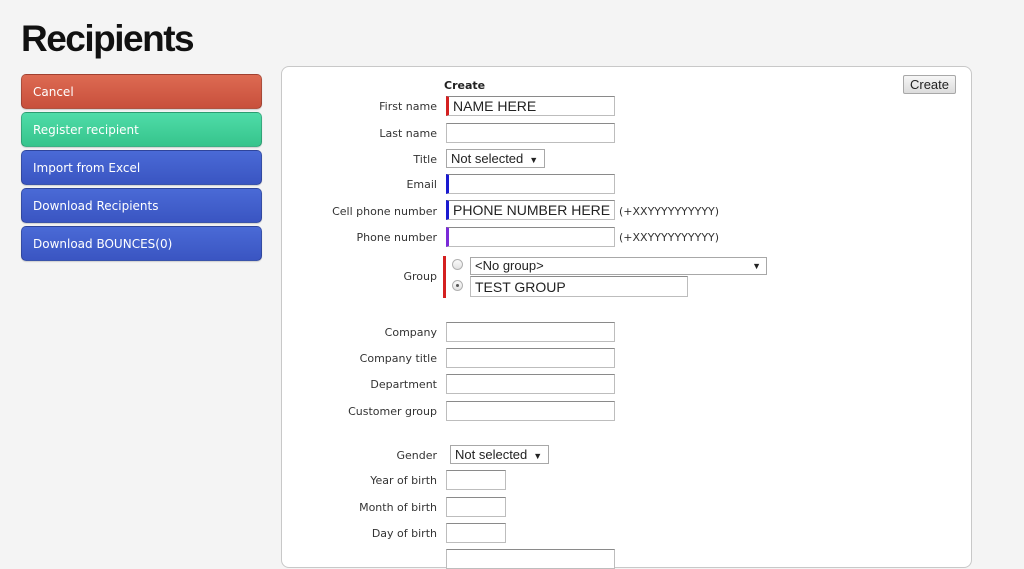 This screenshot has width=1024, height=569. I want to click on next-field-input, so click(530, 559).